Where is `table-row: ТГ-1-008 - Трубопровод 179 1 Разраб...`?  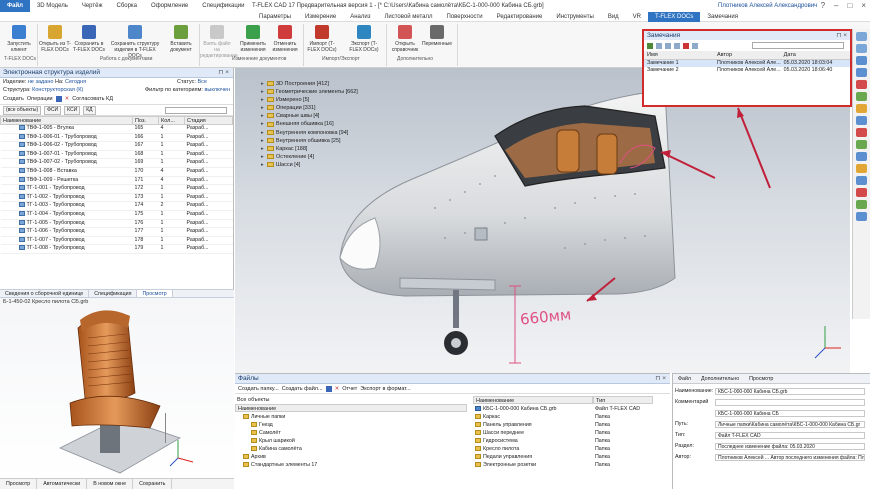
table-row: ТГ-1-008 - Трубопровод 179 1 Разраб... is located at coordinates (116, 249).